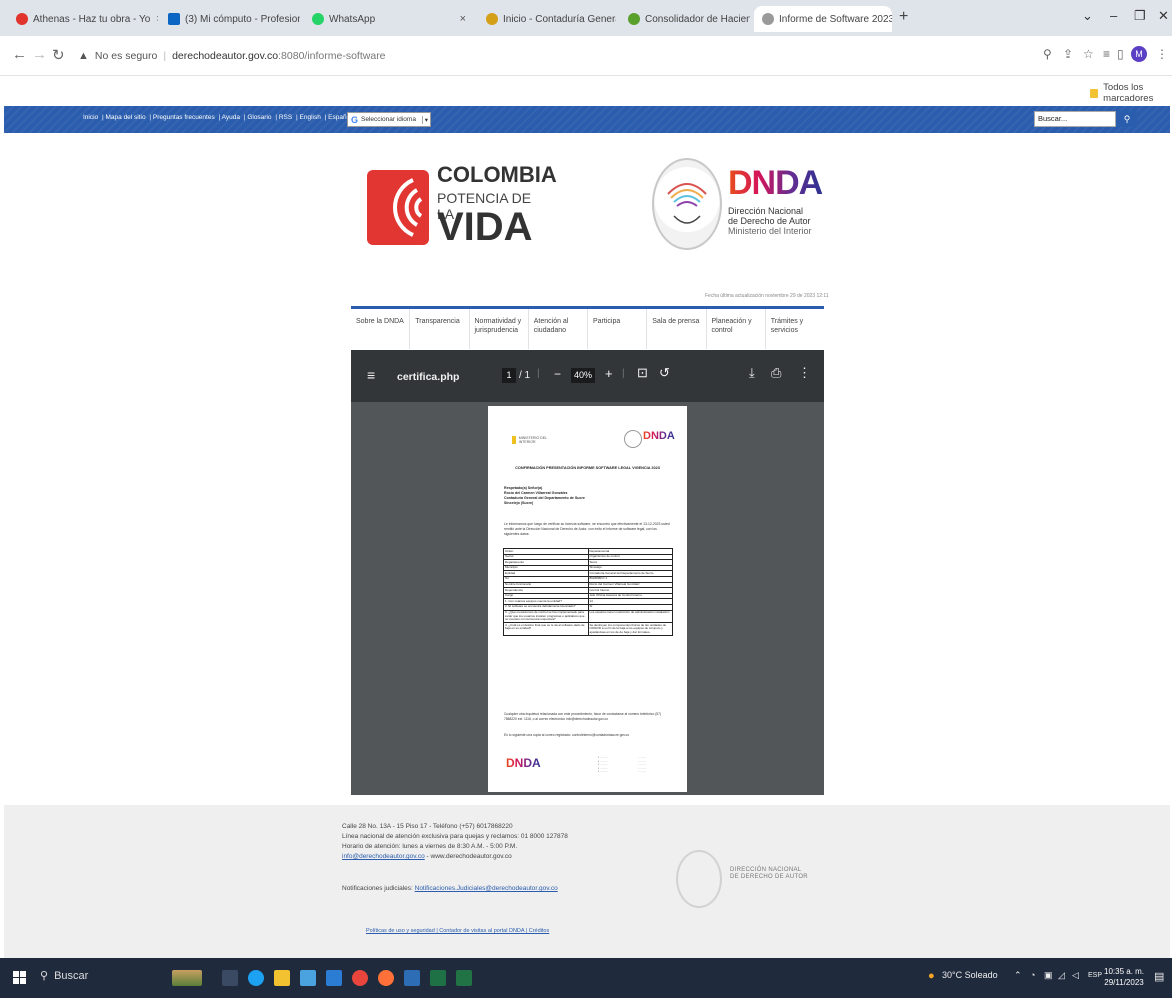 The height and width of the screenshot is (998, 1172). Describe the element at coordinates (1018, 975) in the screenshot. I see `tray-chevron-icon: ⌃` at that location.